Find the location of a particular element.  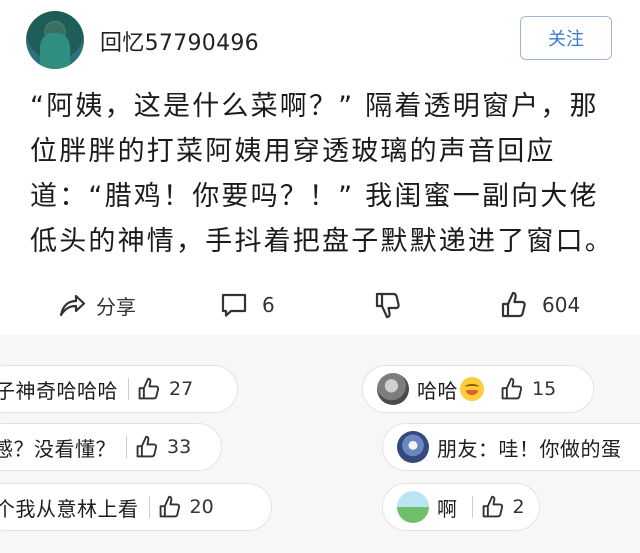

comment-like-count: 20 is located at coordinates (201, 507).